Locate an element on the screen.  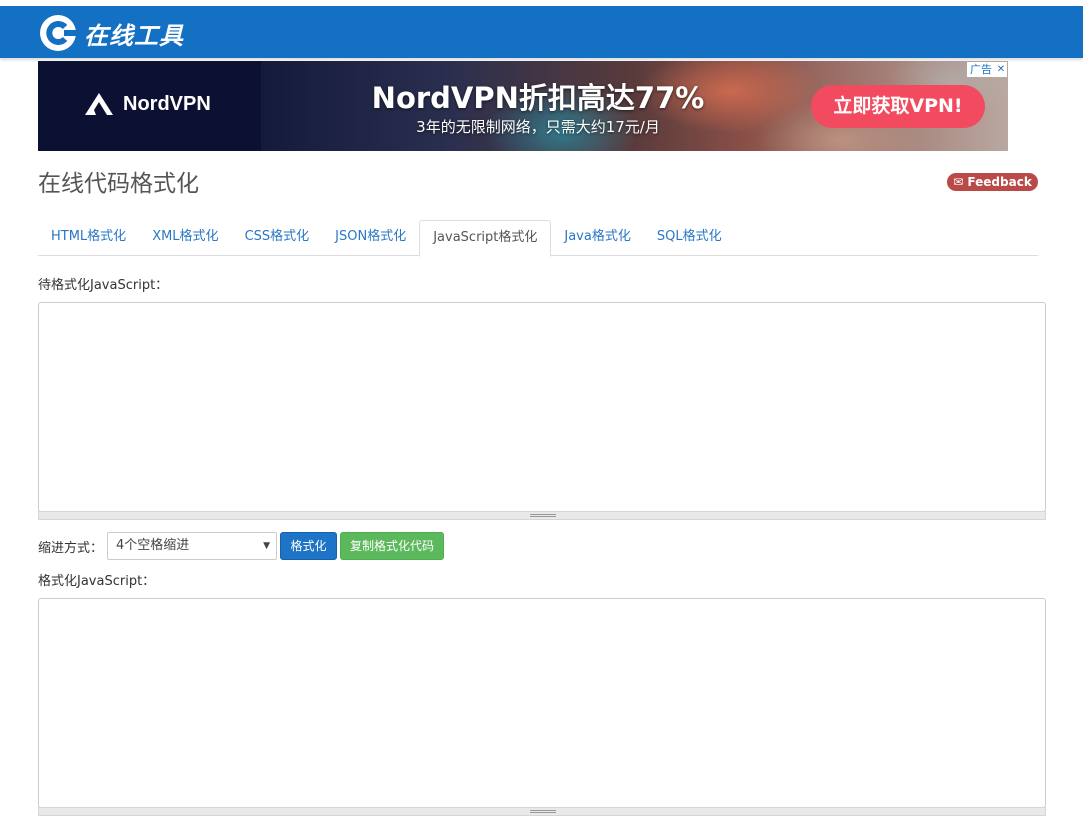
chevron-down-icon: ▼ is located at coordinates (266, 546).